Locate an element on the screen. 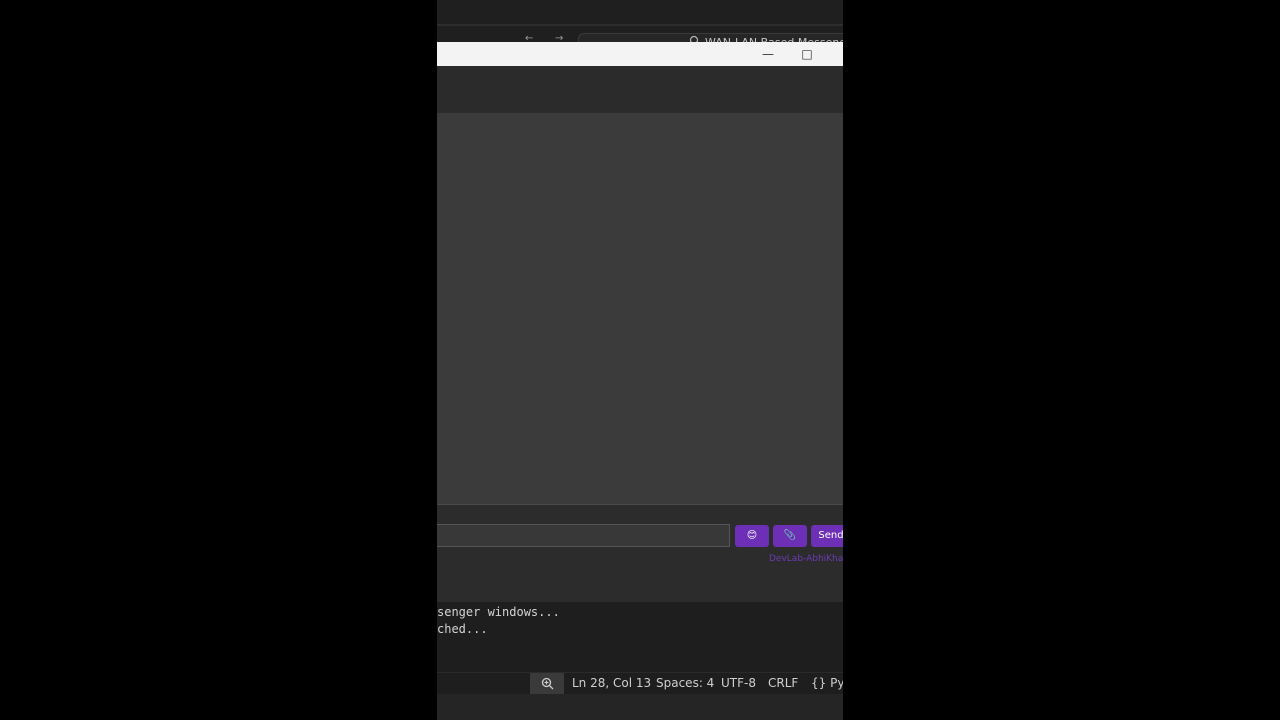 The width and height of the screenshot is (1280, 720). encoding: UTF-8 is located at coordinates (738, 683).